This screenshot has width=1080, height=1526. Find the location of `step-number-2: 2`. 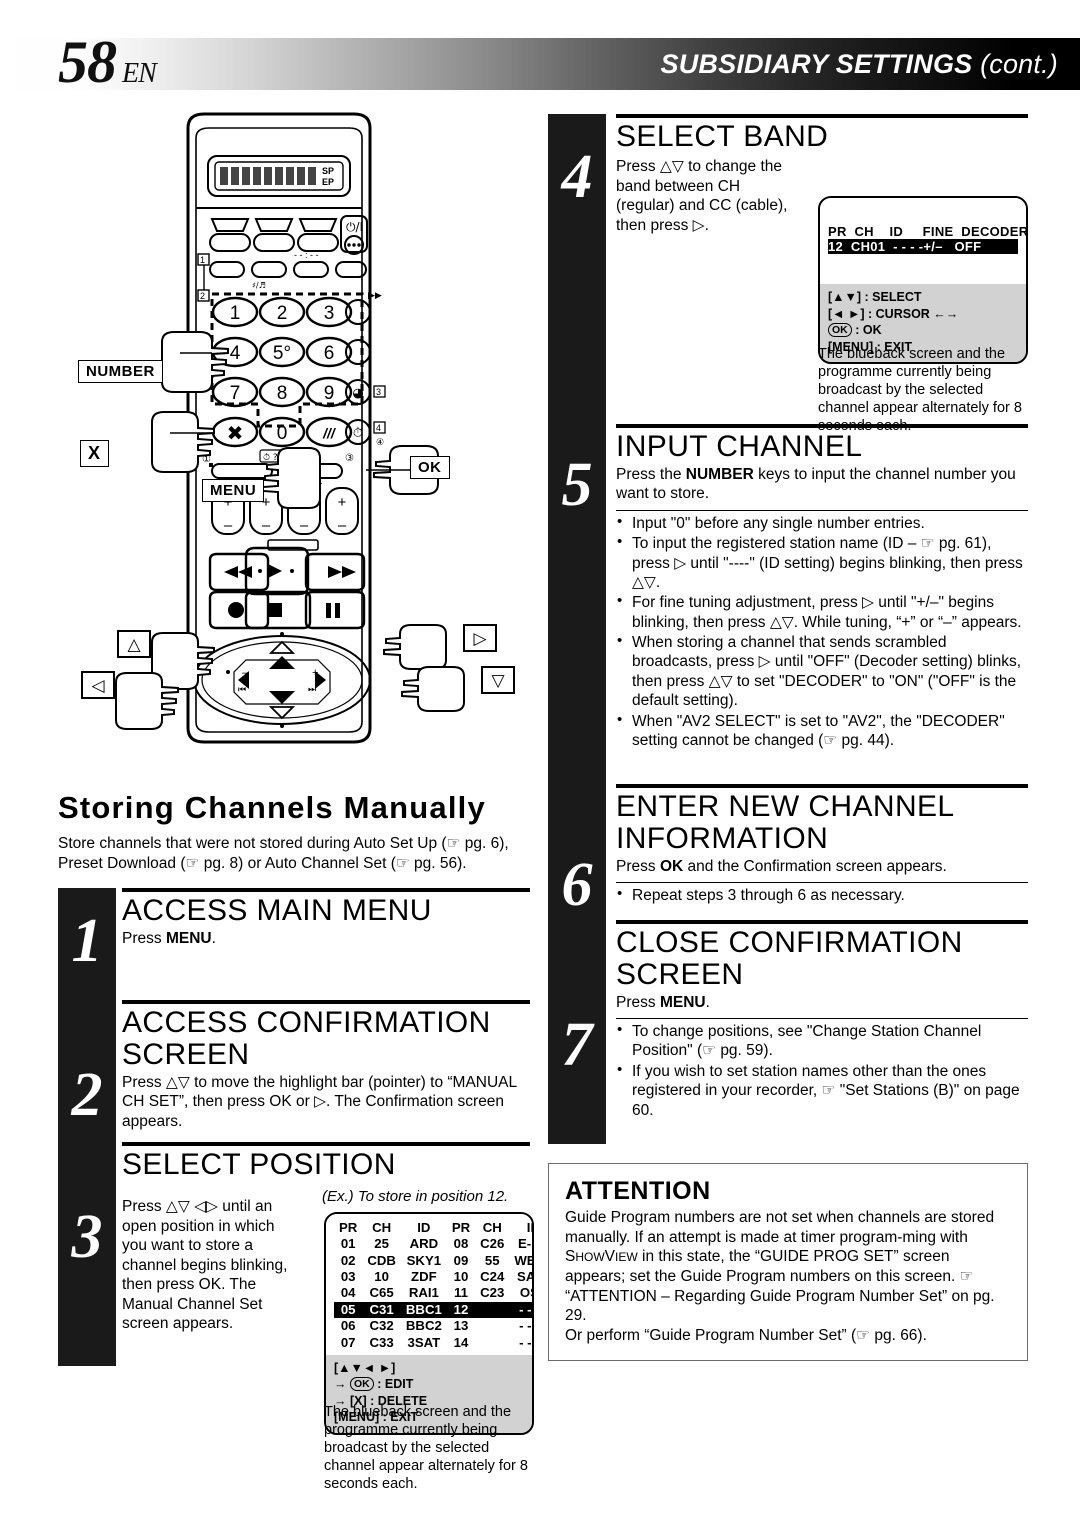

step-number-2: 2 is located at coordinates (87, 1095).